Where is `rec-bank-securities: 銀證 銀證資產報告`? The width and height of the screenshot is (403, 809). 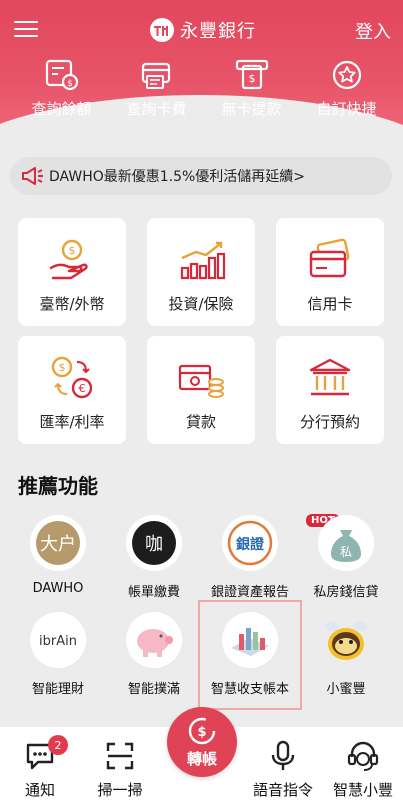 rec-bank-securities: 銀證 銀證資產報告 is located at coordinates (250, 557).